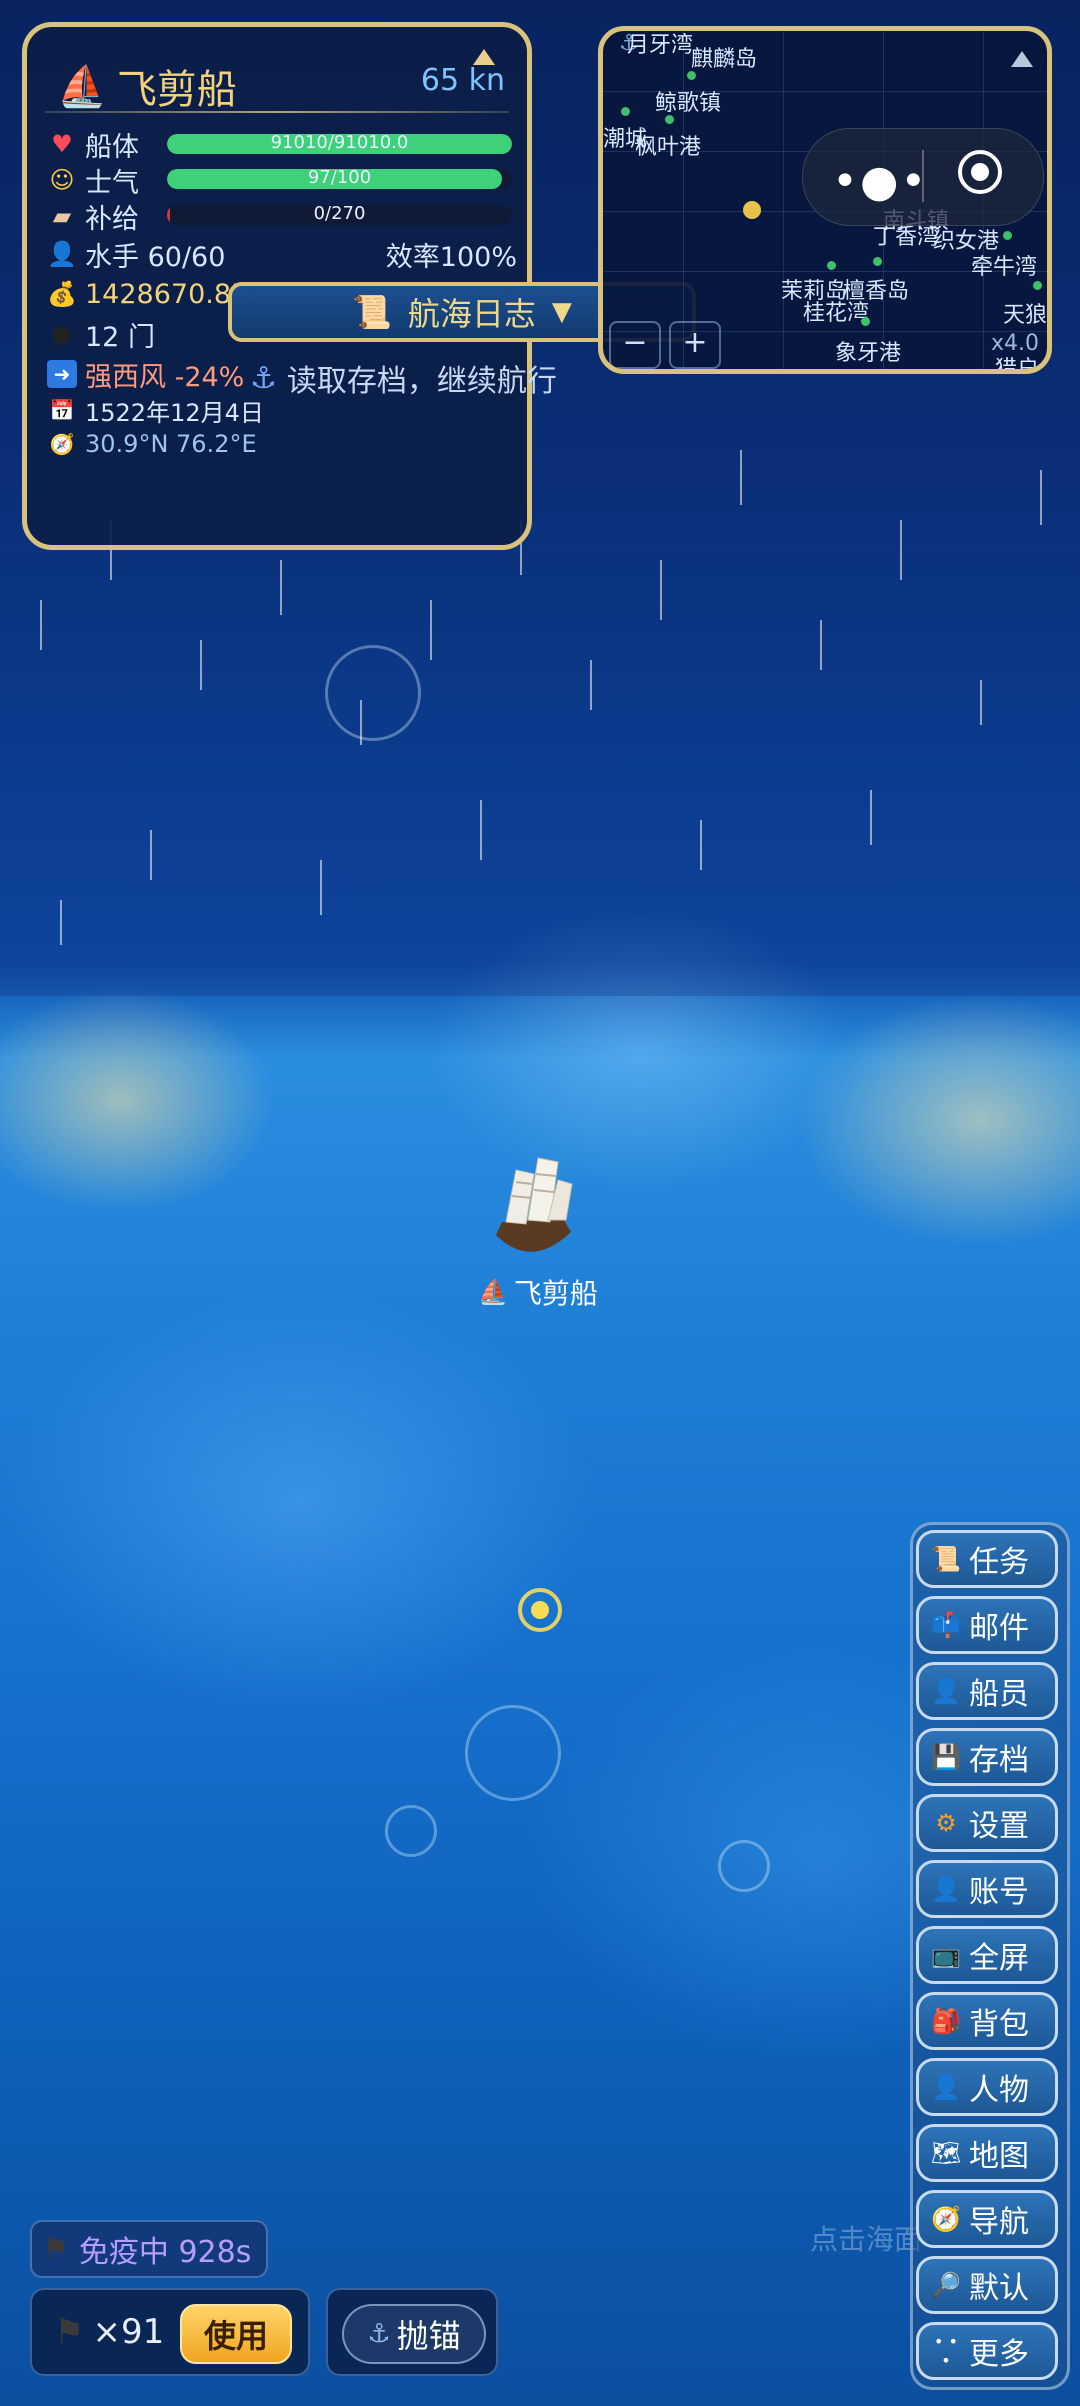 The height and width of the screenshot is (2406, 1080). What do you see at coordinates (493, 1292) in the screenshot?
I see `sailboat-icon: ⛵` at bounding box center [493, 1292].